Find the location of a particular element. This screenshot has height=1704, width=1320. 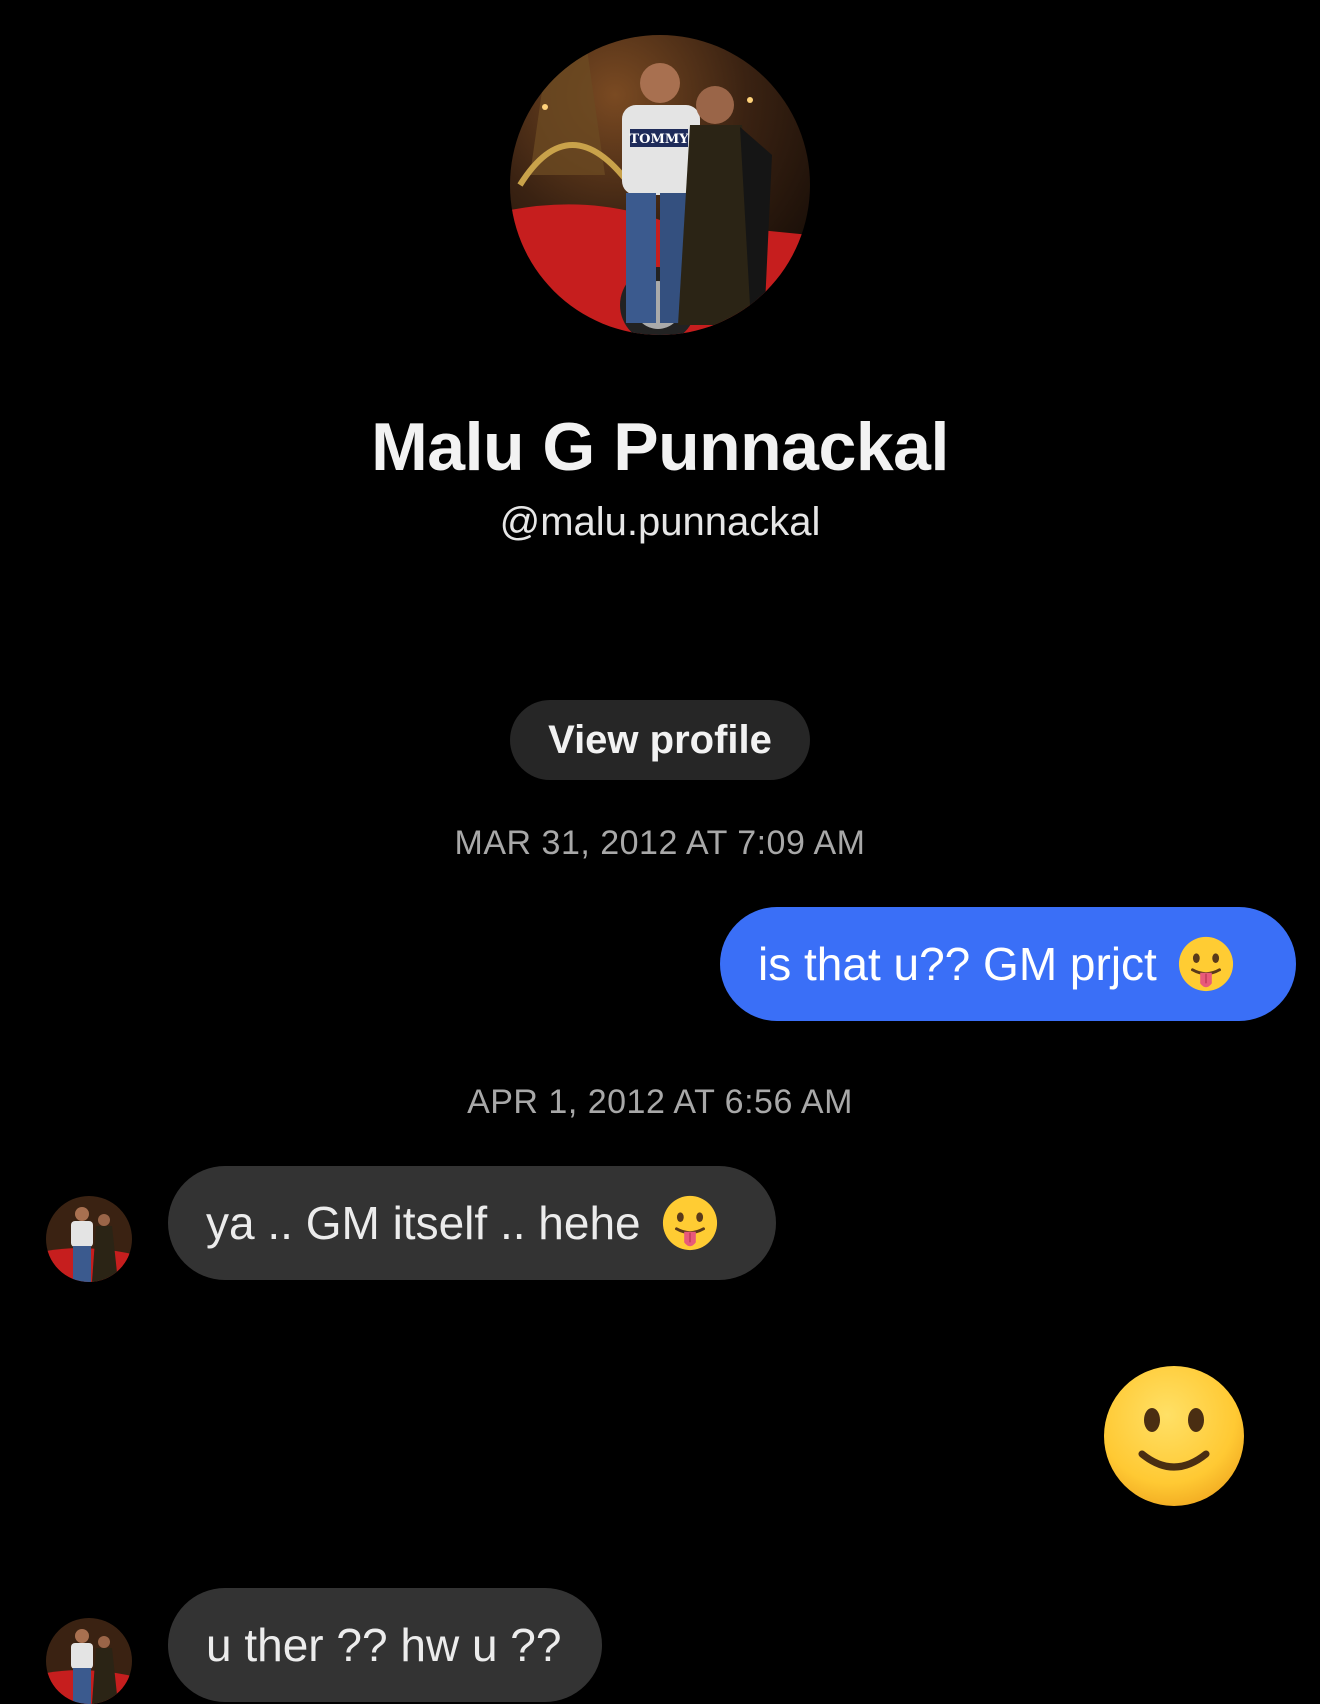

sent-message-bubble: is that u?? GM prjct is located at coordinates (1008, 964).